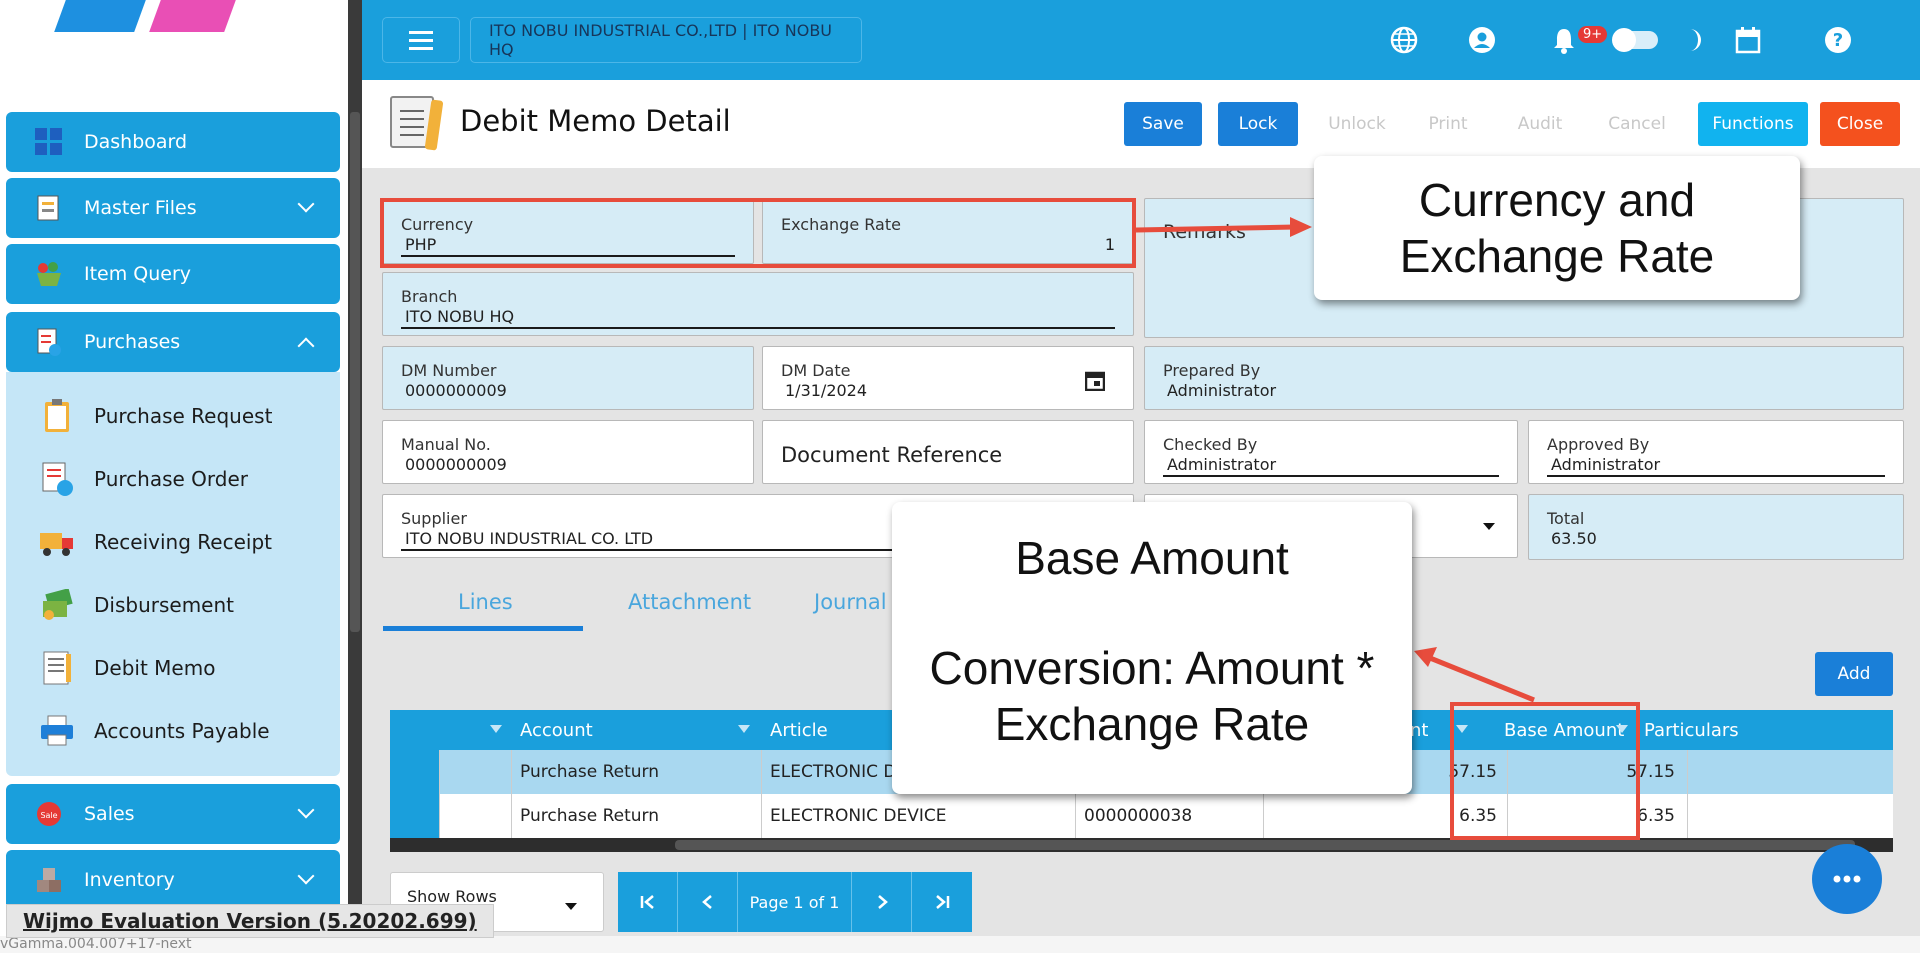 The width and height of the screenshot is (1920, 953). Describe the element at coordinates (483, 628) in the screenshot. I see `active-tab-indicator` at that location.